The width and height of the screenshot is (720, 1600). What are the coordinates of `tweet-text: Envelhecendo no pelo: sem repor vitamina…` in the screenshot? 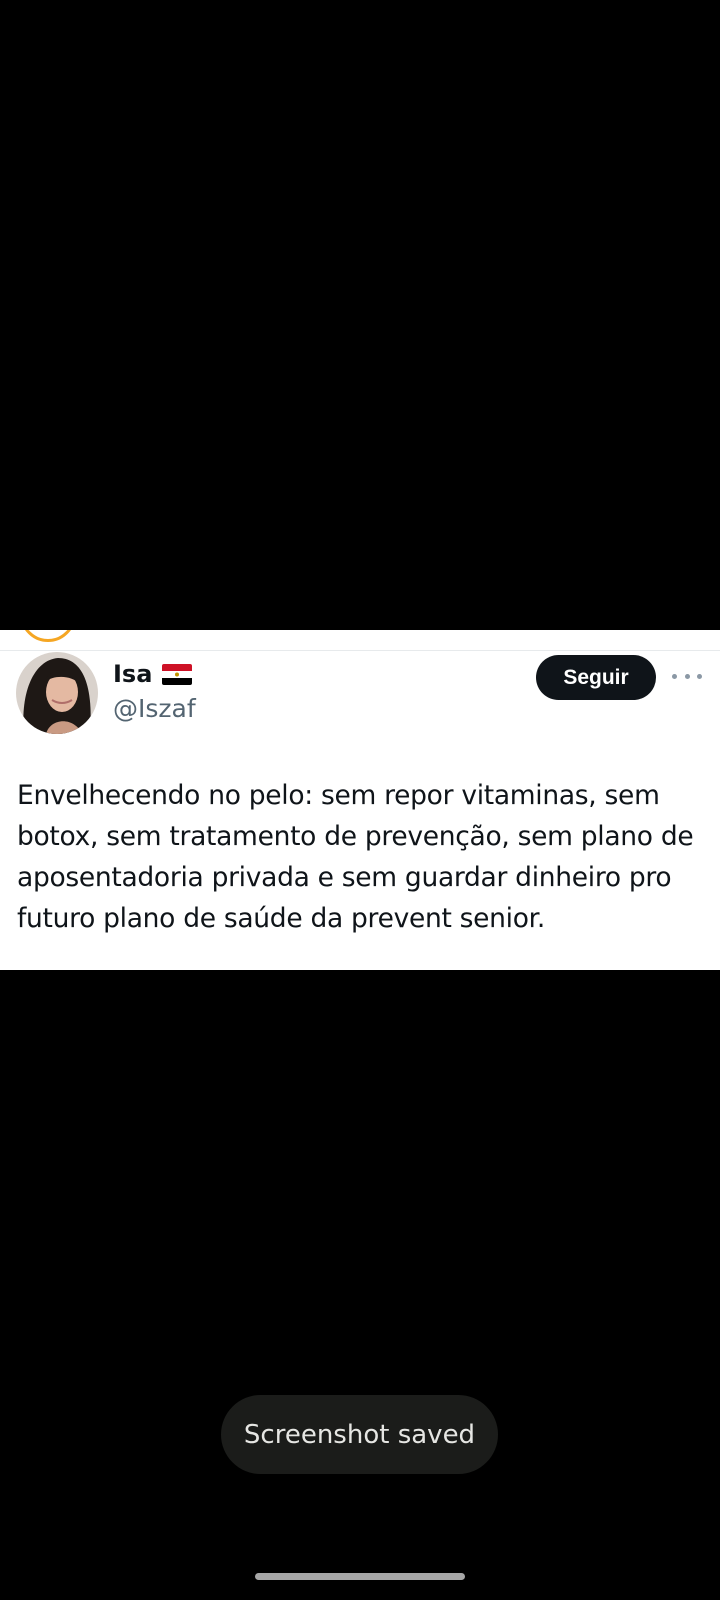 It's located at (355, 857).